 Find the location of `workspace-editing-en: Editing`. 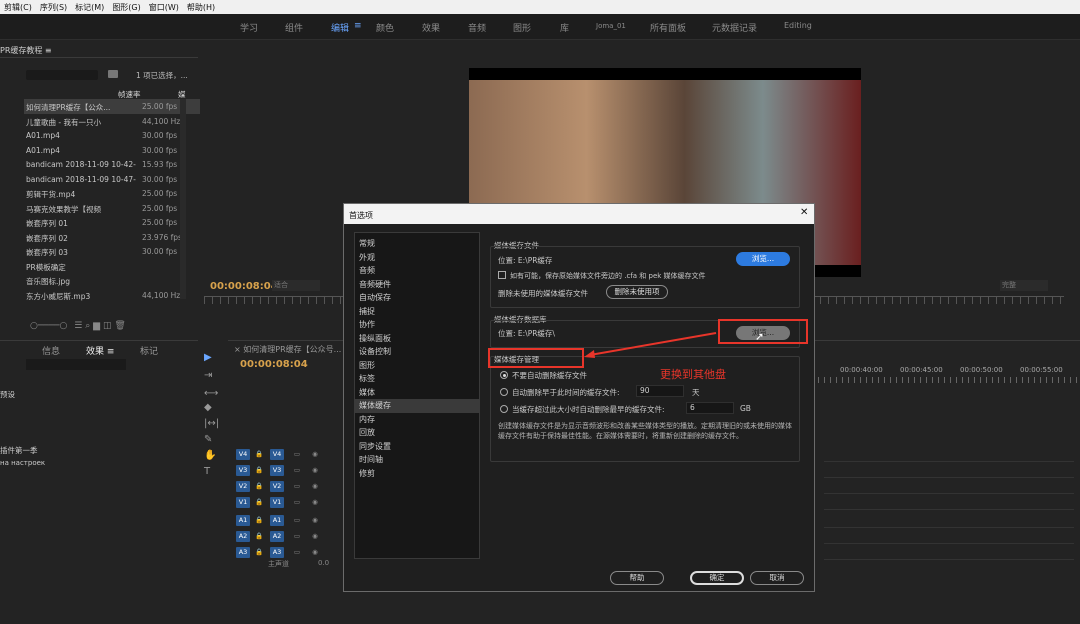

workspace-editing-en: Editing is located at coordinates (798, 25).